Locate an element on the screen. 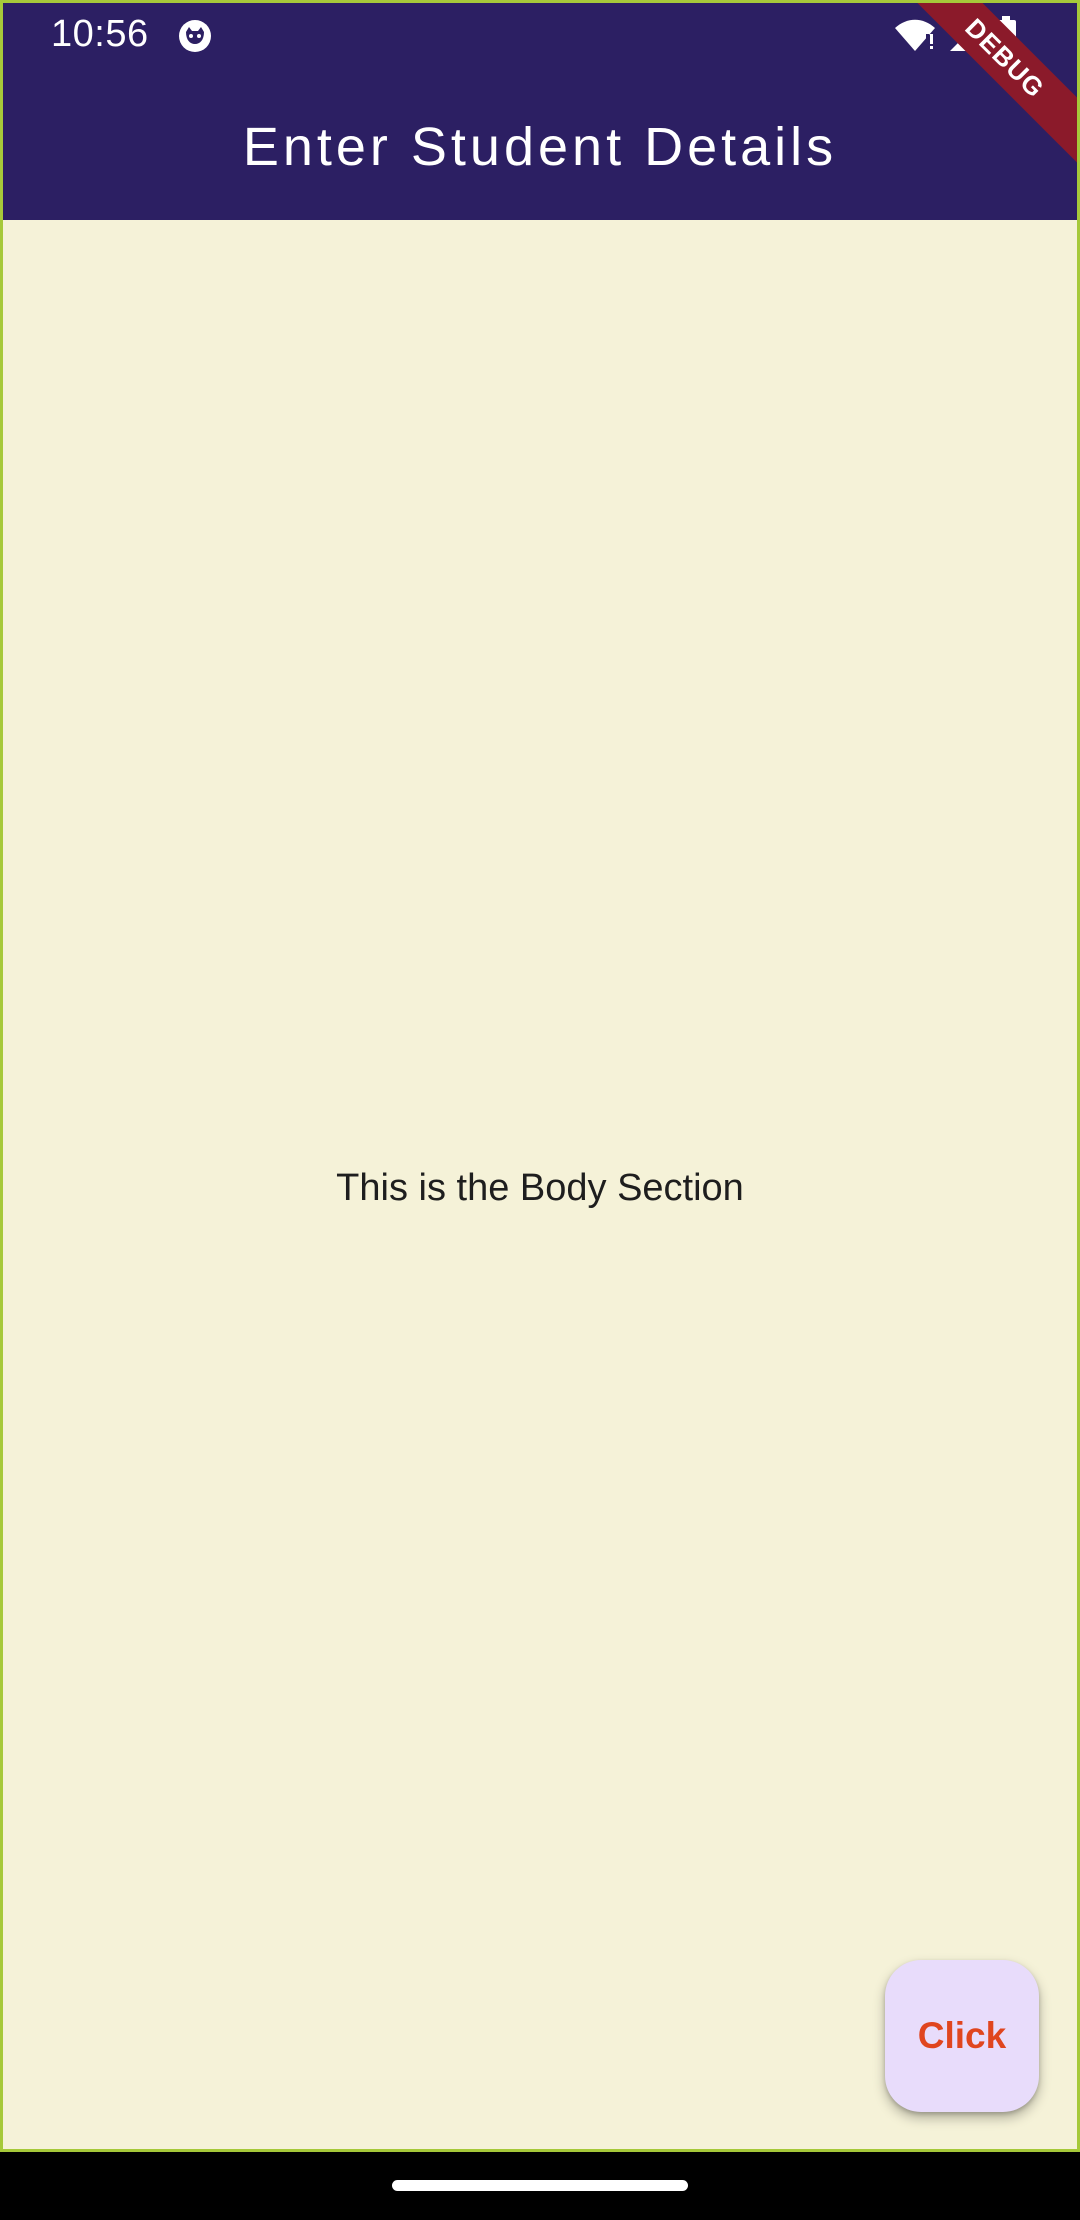 This screenshot has width=1080, height=2220. status-bar: 10:56 is located at coordinates (540, 36).